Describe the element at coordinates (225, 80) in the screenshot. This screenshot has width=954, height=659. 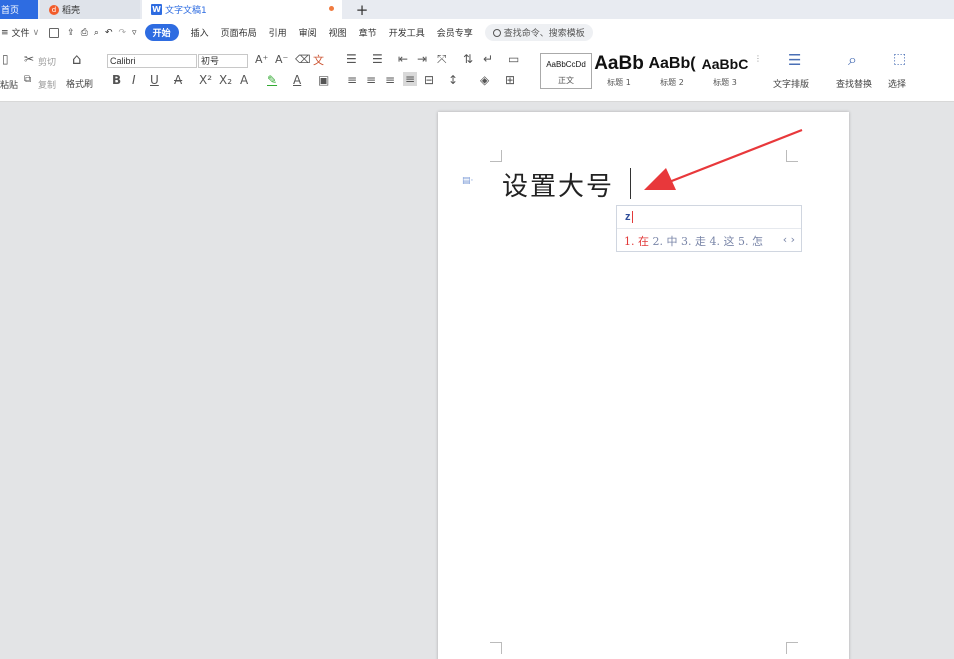
I see `subscript-icon: X₂` at that location.